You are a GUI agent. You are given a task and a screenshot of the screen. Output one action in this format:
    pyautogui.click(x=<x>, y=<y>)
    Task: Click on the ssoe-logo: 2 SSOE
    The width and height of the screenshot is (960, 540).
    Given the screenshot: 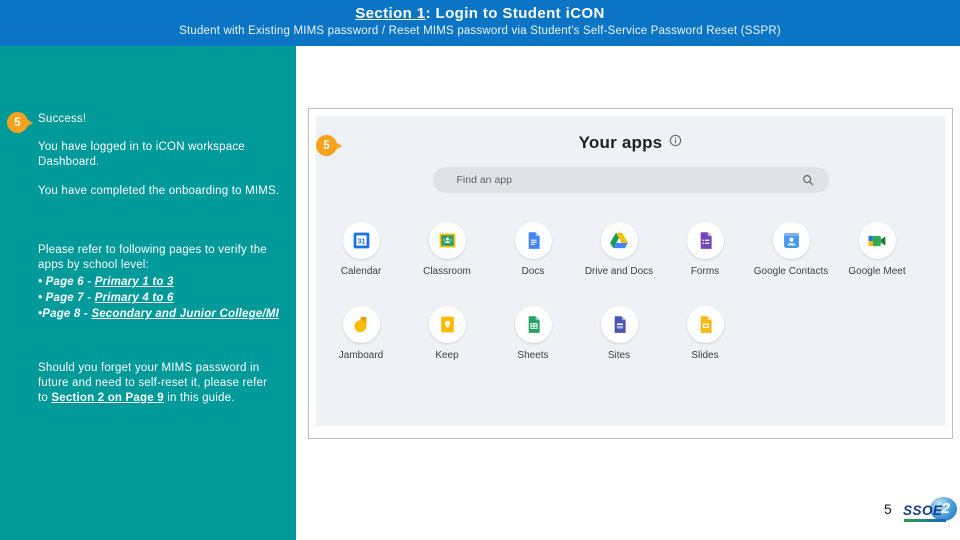 What is the action you would take?
    pyautogui.click(x=930, y=515)
    